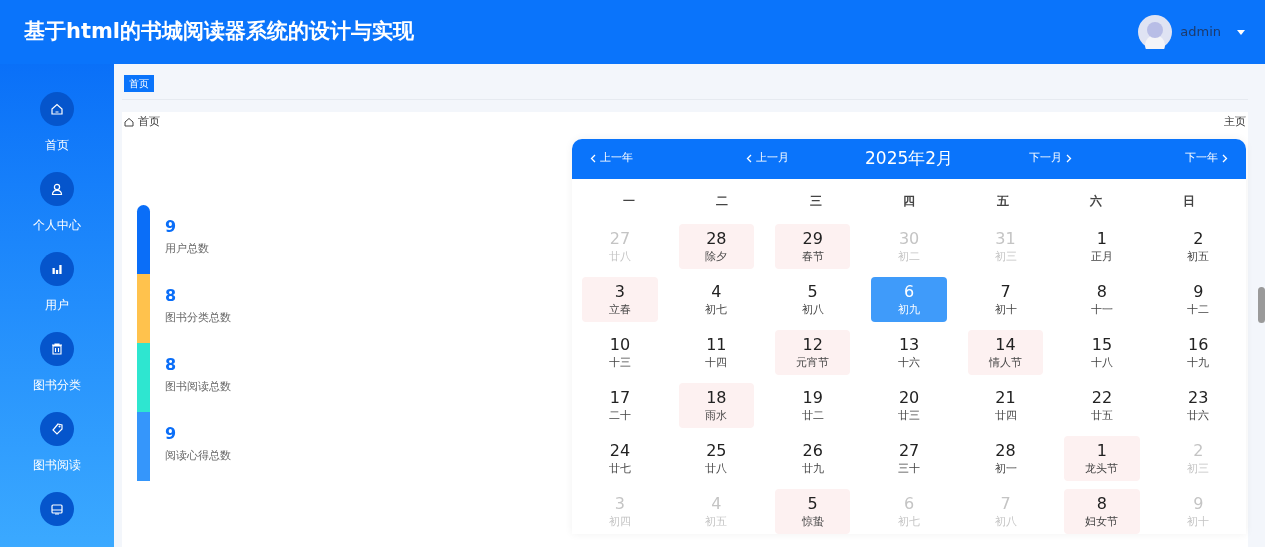 The height and width of the screenshot is (547, 1265). What do you see at coordinates (1101, 503) in the screenshot?
I see `day-number: 8` at bounding box center [1101, 503].